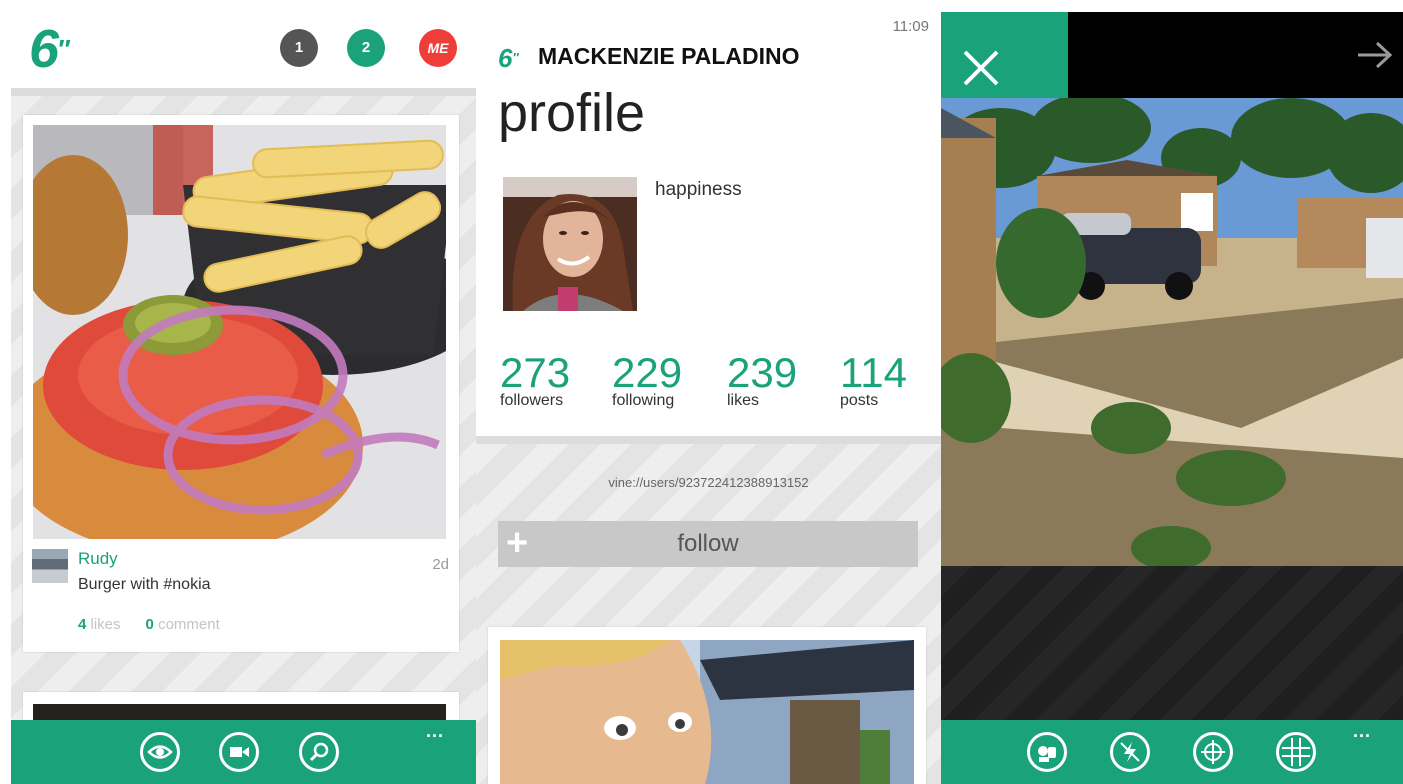 This screenshot has width=1403, height=784. I want to click on profile-bio: happiness, so click(698, 189).